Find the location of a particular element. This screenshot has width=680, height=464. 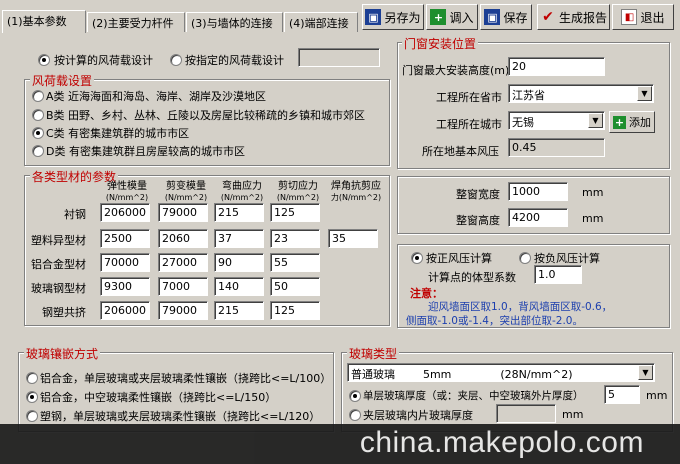

shape-coef-input: 1.0 is located at coordinates (558, 274).